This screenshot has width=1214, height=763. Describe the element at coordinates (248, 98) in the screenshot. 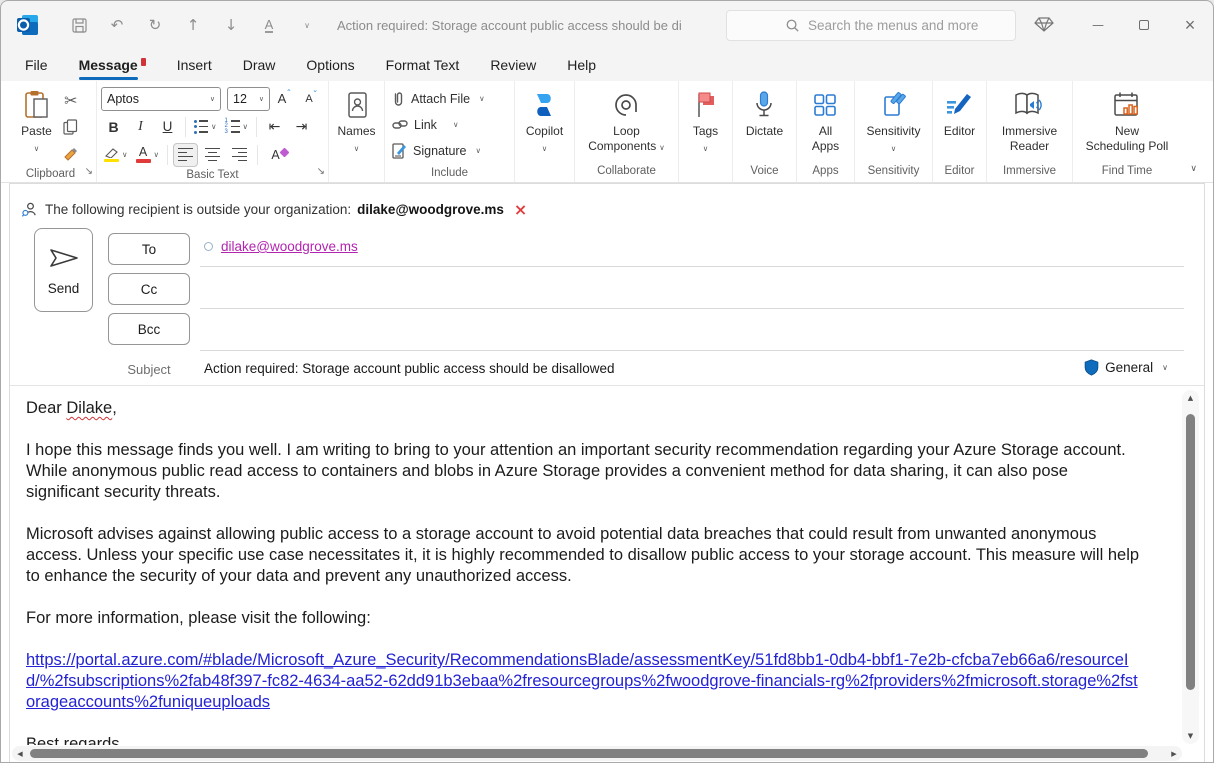

I see `font-size-select: 12 ∨` at that location.